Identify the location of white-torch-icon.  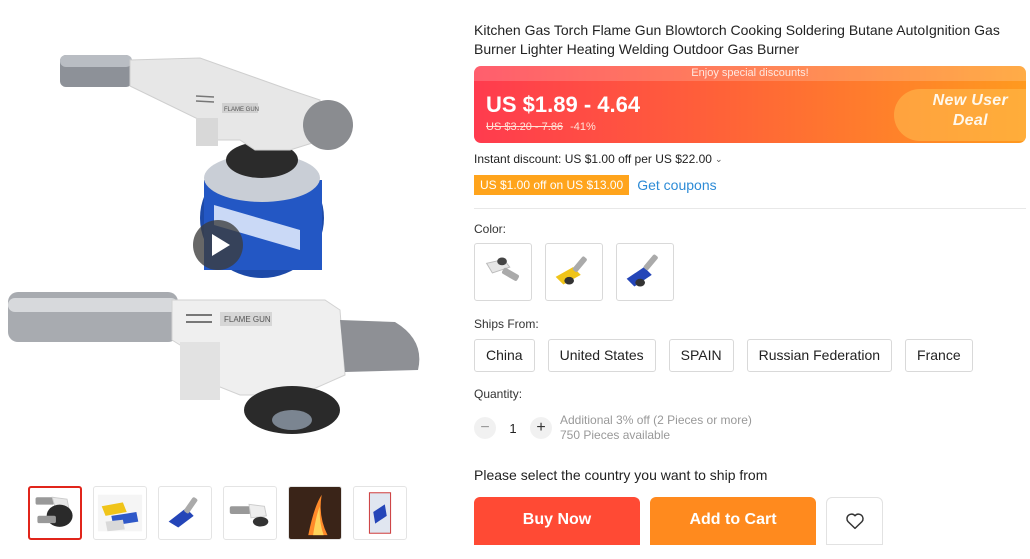
(502, 269).